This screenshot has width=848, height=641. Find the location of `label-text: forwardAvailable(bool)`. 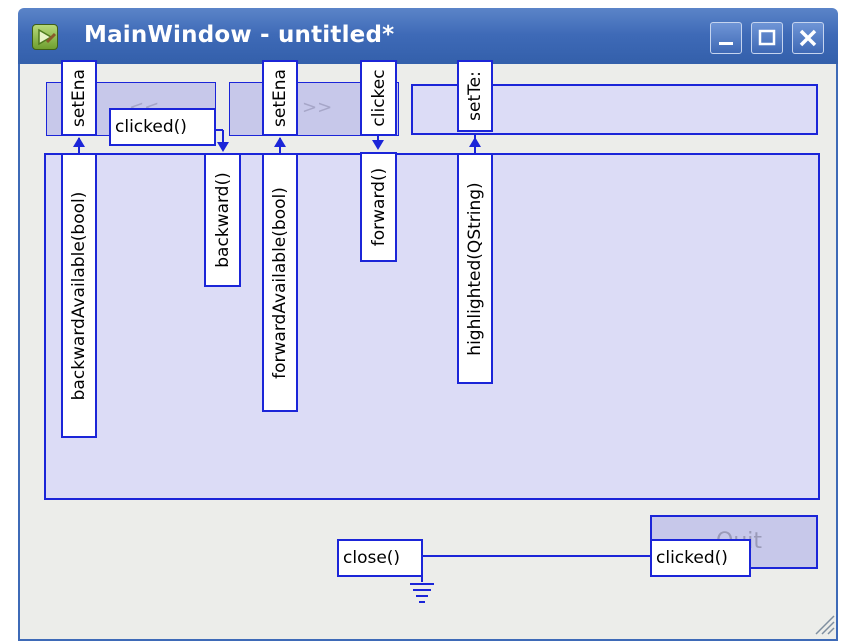

label-text: forwardAvailable(bool) is located at coordinates (280, 282).